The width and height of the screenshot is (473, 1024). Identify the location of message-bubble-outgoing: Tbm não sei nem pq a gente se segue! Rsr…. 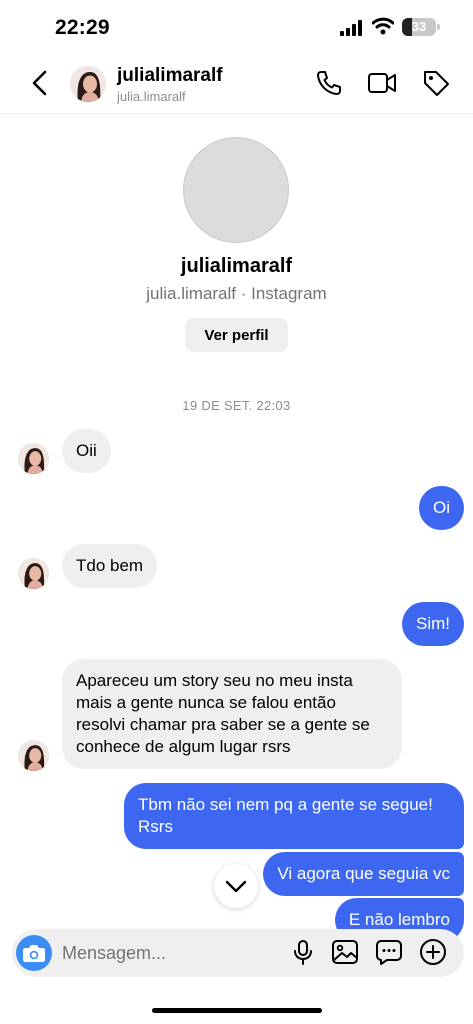
(294, 816).